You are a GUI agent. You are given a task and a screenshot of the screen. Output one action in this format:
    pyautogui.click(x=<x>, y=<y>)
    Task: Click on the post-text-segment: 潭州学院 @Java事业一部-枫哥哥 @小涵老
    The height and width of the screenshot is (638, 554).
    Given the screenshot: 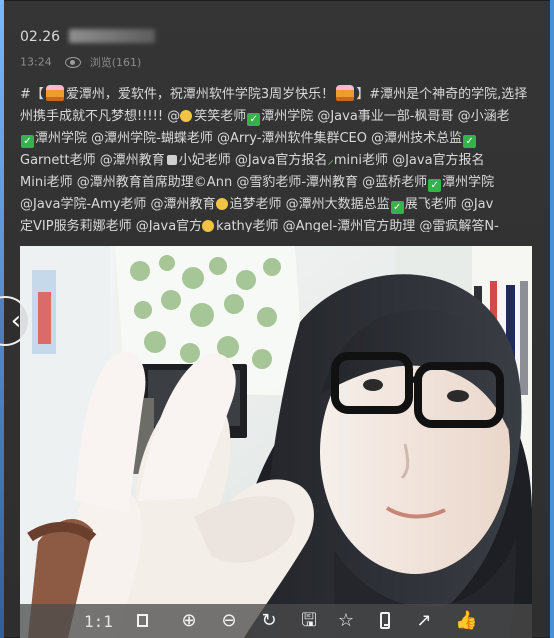 What is the action you would take?
    pyautogui.click(x=385, y=116)
    